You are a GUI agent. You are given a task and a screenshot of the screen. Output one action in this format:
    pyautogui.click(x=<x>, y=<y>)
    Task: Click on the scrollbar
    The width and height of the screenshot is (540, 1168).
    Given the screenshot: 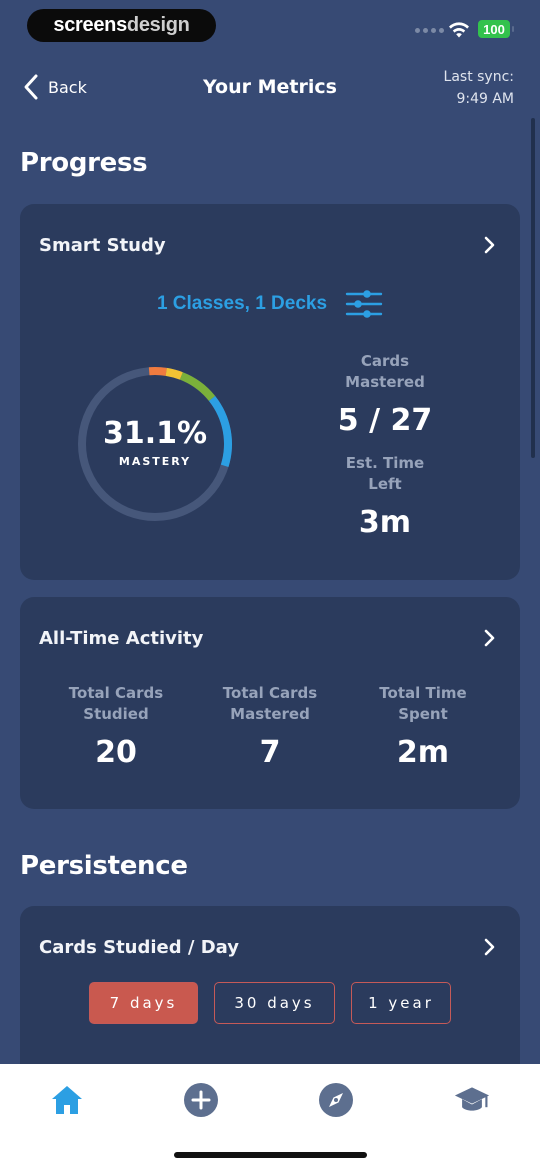 What is the action you would take?
    pyautogui.click(x=533, y=288)
    